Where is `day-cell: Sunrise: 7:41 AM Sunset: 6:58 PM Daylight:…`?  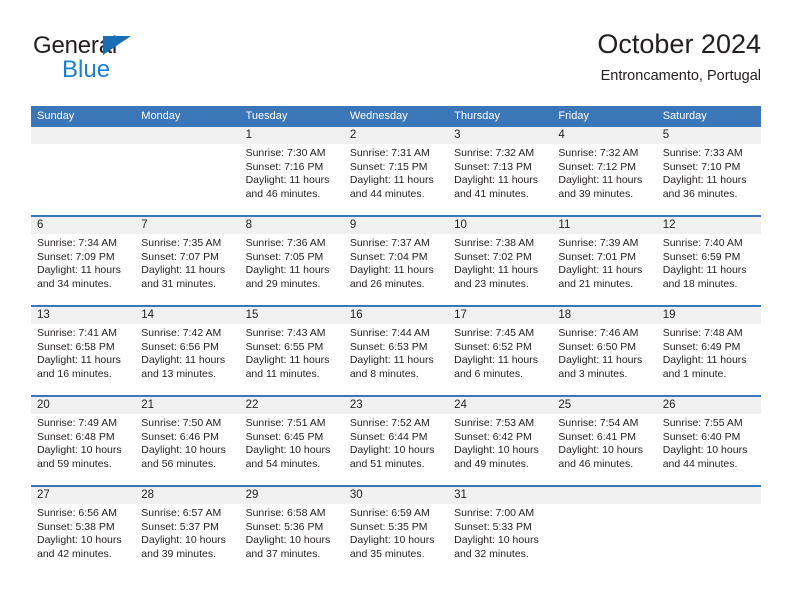
day-cell: Sunrise: 7:41 AM Sunset: 6:58 PM Daylight:… is located at coordinates (83, 359).